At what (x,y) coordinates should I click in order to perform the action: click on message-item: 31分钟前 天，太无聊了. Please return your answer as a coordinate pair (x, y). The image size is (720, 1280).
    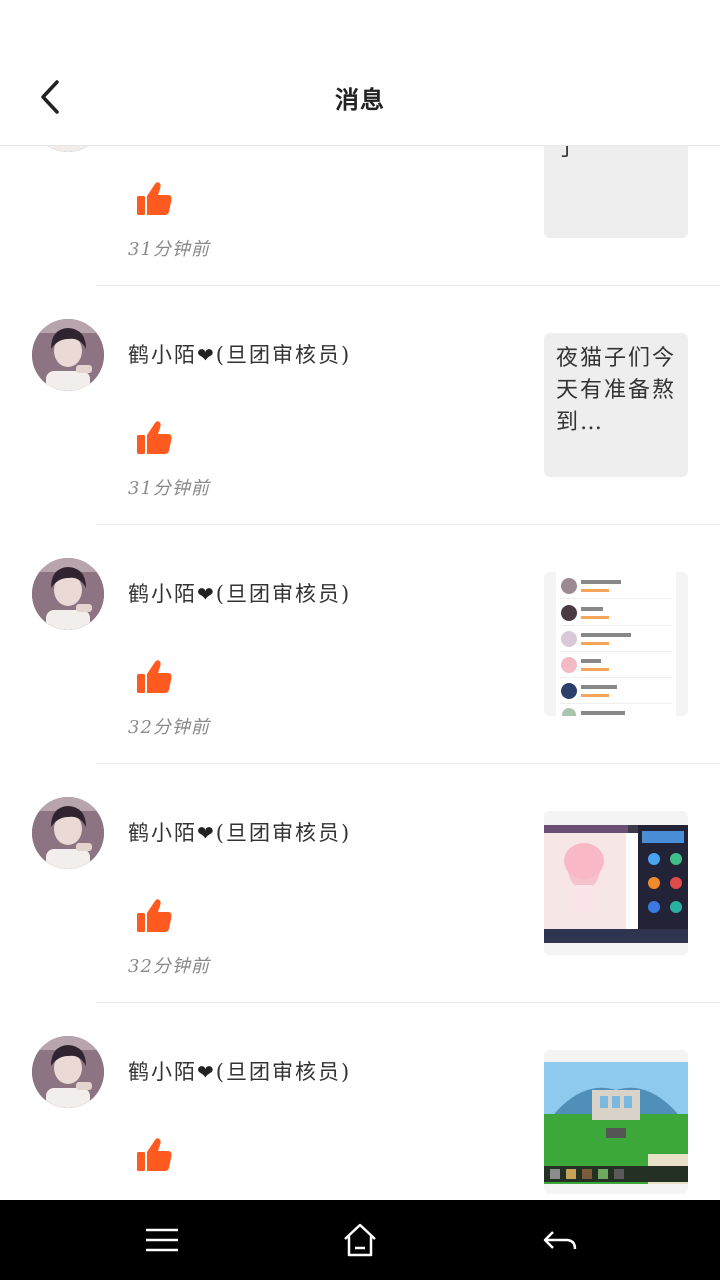
    Looking at the image, I should click on (360, 216).